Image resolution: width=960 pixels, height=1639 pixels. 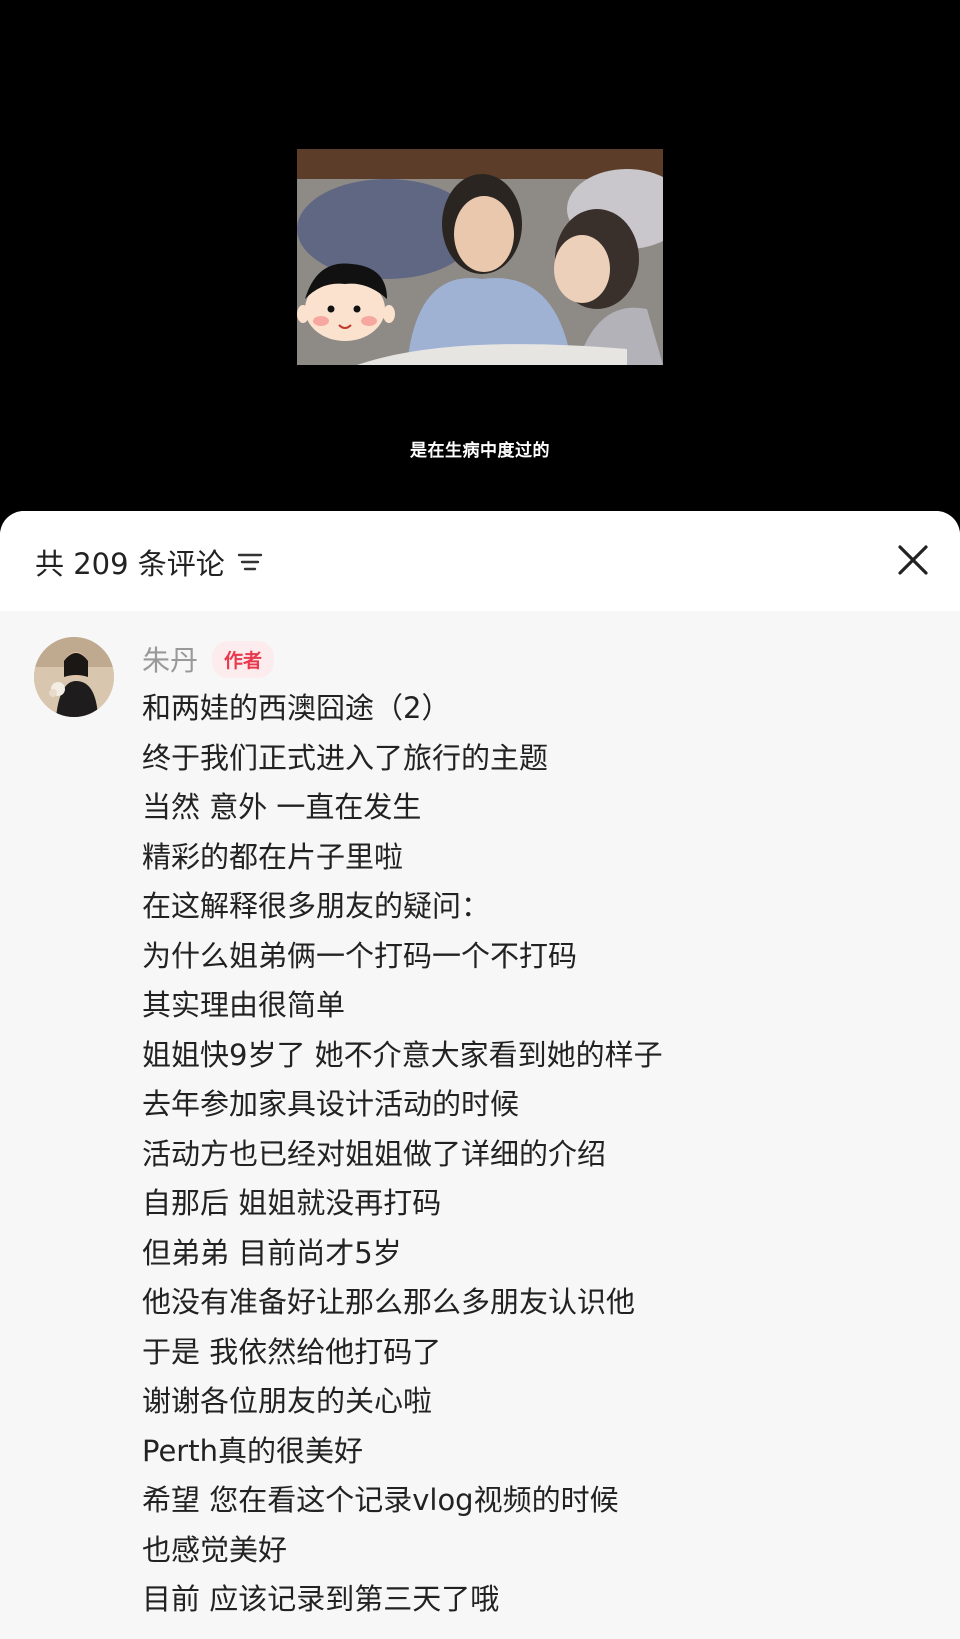 What do you see at coordinates (360, 955) in the screenshot?
I see `comment-text-line: 为什么姐弟俩一个打码一个不打码` at bounding box center [360, 955].